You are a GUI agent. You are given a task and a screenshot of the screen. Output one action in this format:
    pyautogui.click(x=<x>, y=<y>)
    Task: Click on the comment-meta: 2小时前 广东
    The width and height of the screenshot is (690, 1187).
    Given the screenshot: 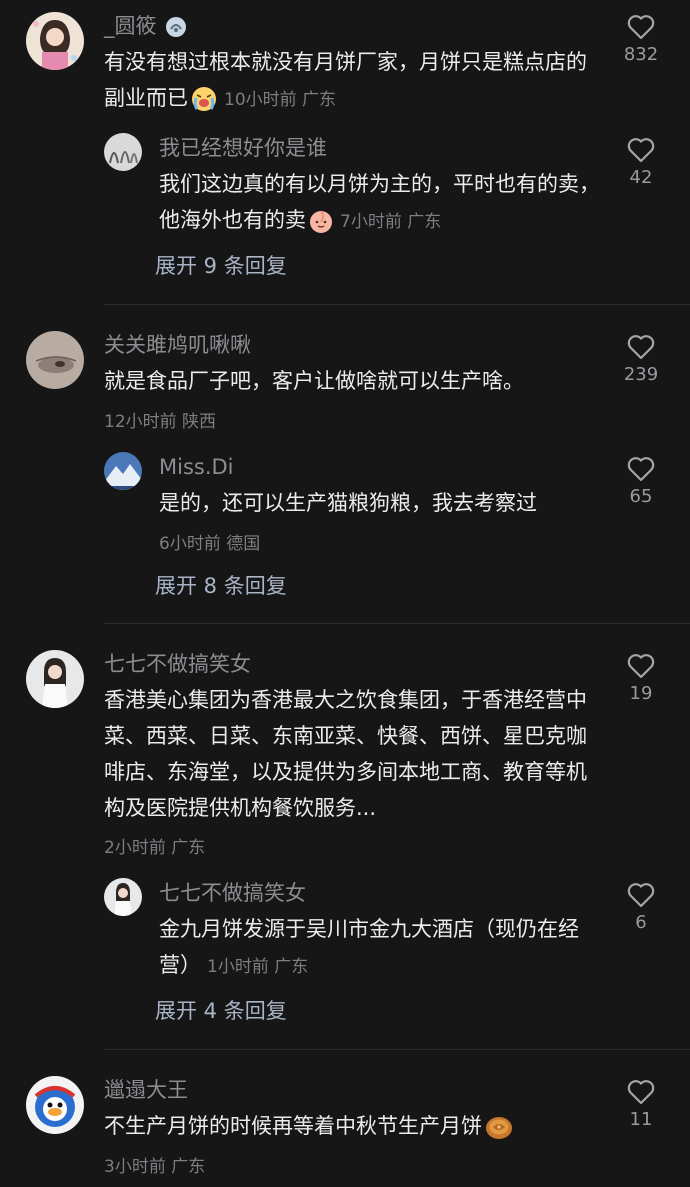 What is the action you would take?
    pyautogui.click(x=155, y=848)
    